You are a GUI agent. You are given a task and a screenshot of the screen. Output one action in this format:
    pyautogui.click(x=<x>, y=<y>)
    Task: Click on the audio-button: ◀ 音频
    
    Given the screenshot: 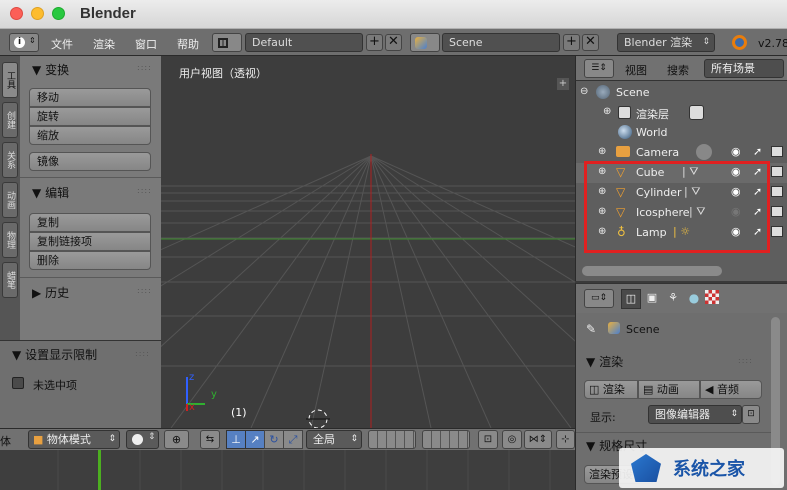 What is the action you would take?
    pyautogui.click(x=731, y=389)
    